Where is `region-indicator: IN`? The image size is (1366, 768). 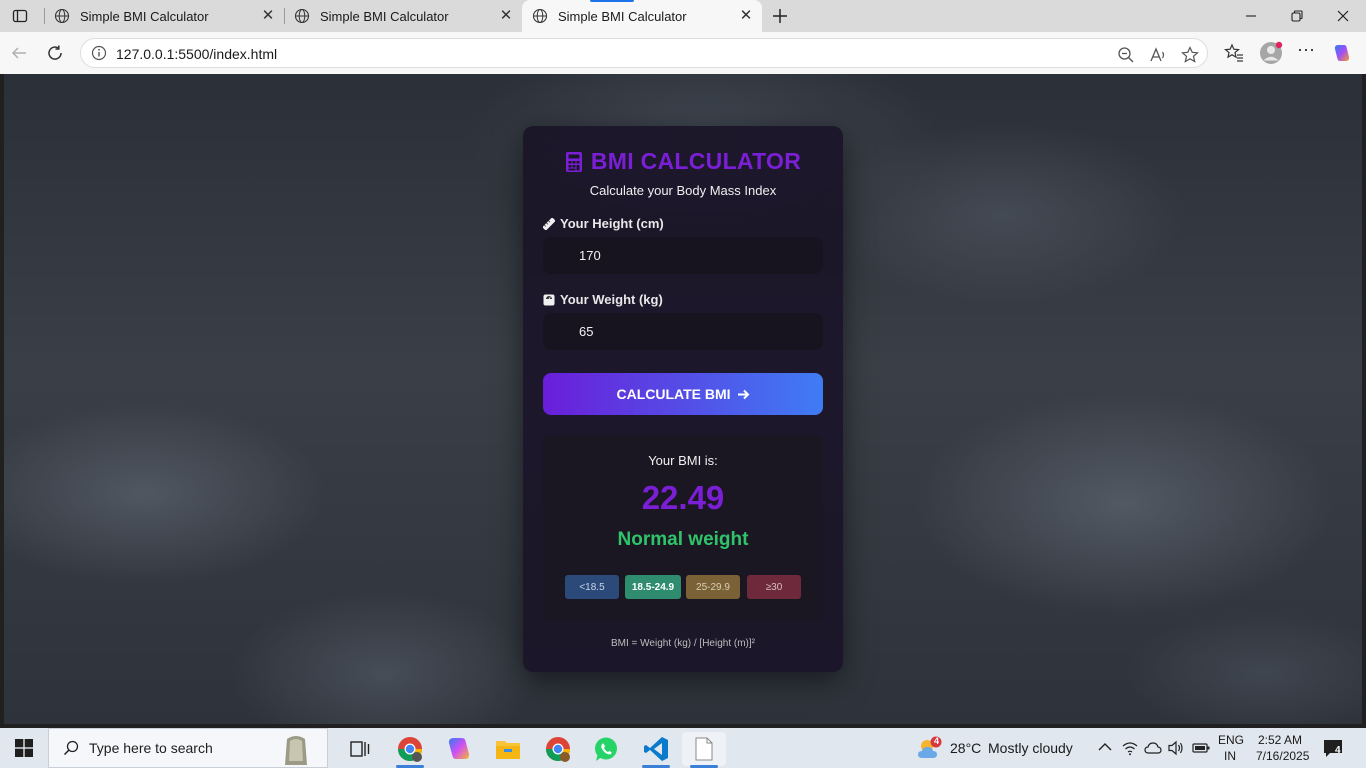
region-indicator: IN is located at coordinates (1230, 756).